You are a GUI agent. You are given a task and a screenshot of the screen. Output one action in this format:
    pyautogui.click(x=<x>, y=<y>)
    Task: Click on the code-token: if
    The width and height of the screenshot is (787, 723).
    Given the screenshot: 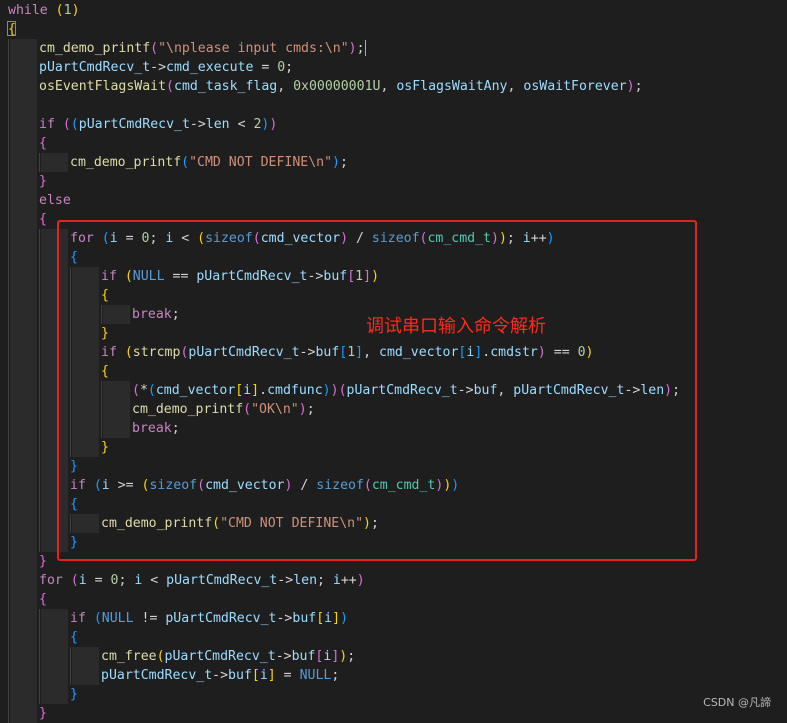 What is the action you would take?
    pyautogui.click(x=47, y=124)
    